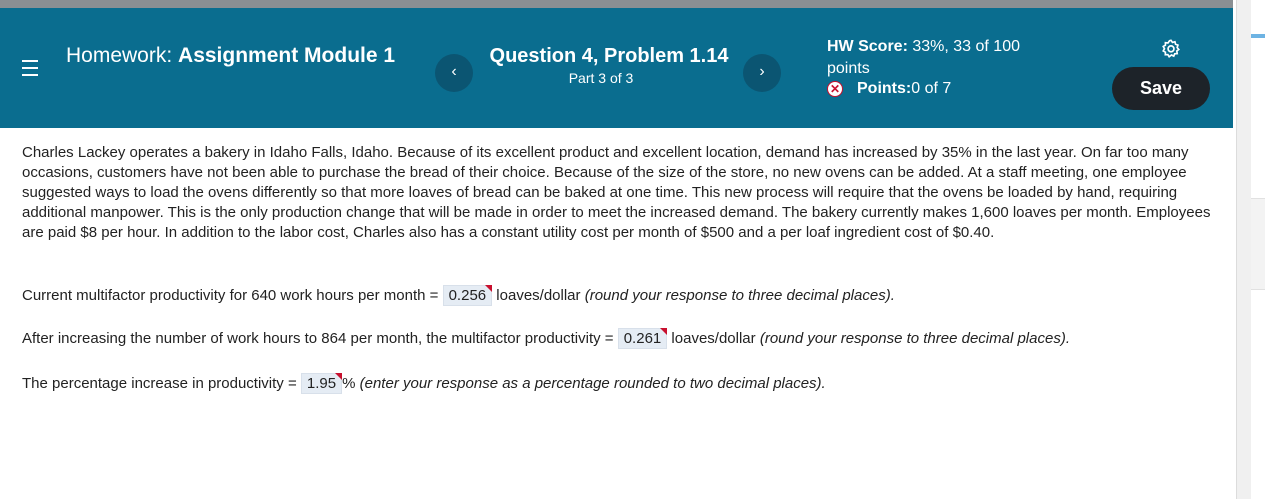 The width and height of the screenshot is (1265, 499). What do you see at coordinates (122, 55) in the screenshot?
I see `homework-prefix: Homework:` at bounding box center [122, 55].